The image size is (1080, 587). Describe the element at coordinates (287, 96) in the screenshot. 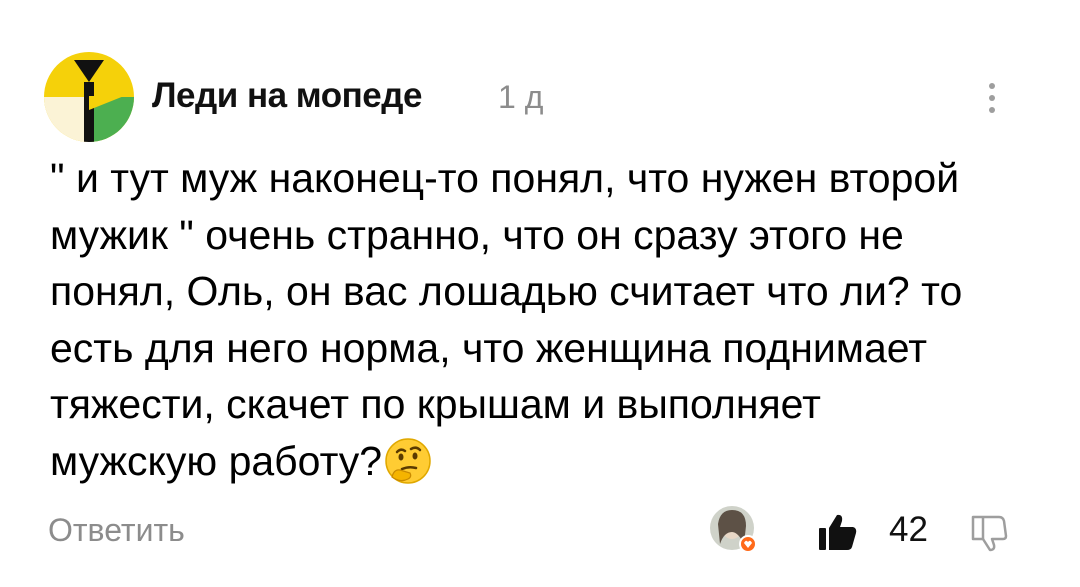

I see `author-name: Леди на мопеде` at that location.